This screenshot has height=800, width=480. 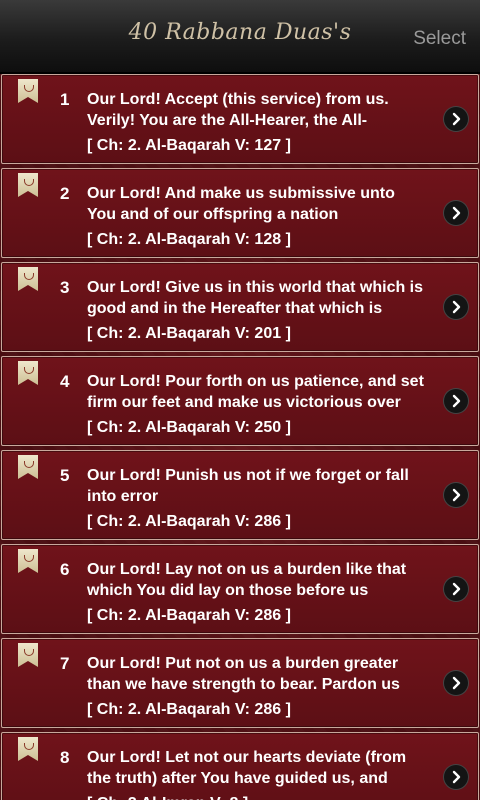 I want to click on dua-reference: [ Ch: 2. Al-Baqarah V: 128 ], so click(x=189, y=239).